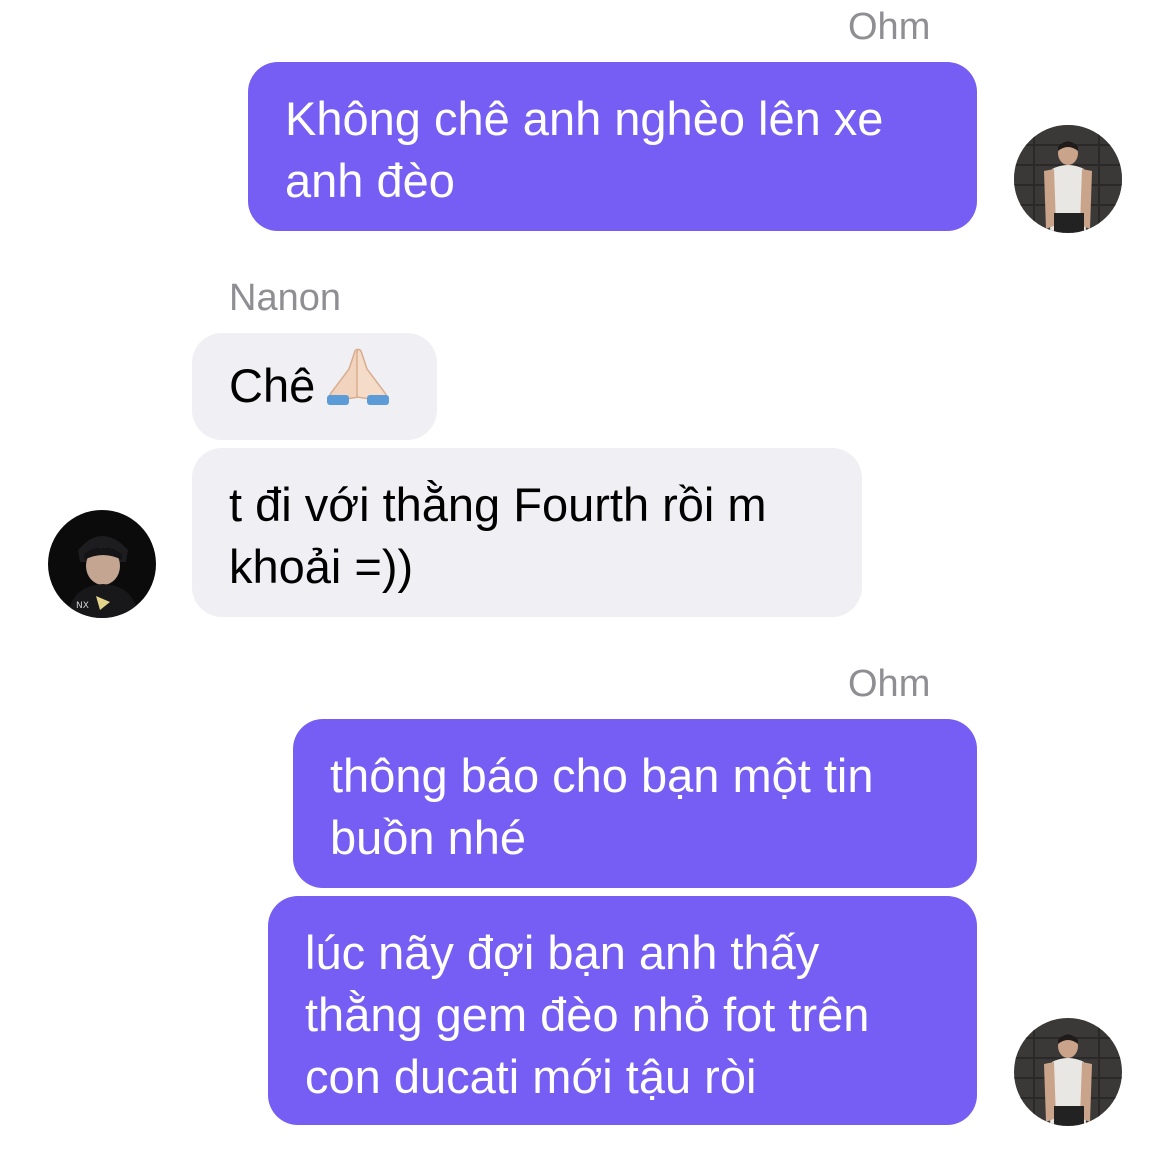  Describe the element at coordinates (602, 806) in the screenshot. I see `message-text: thông báo cho bạn một tin buồn nhé` at that location.